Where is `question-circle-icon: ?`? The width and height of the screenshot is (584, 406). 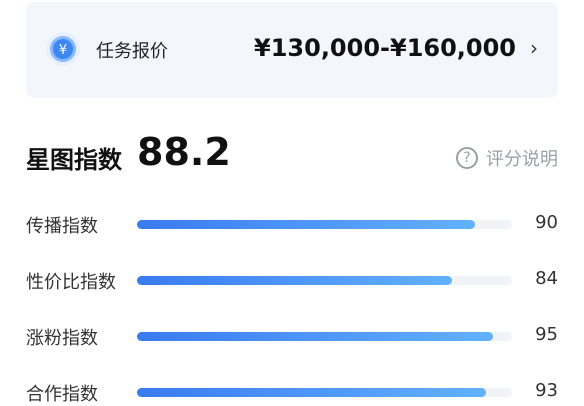 question-circle-icon: ? is located at coordinates (467, 158).